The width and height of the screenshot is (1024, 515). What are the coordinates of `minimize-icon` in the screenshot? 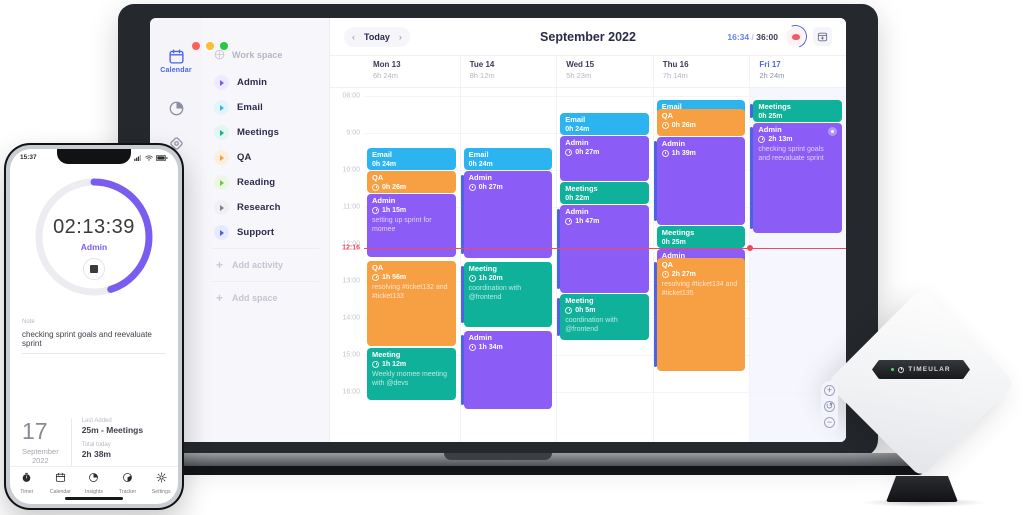 It's located at (210, 46).